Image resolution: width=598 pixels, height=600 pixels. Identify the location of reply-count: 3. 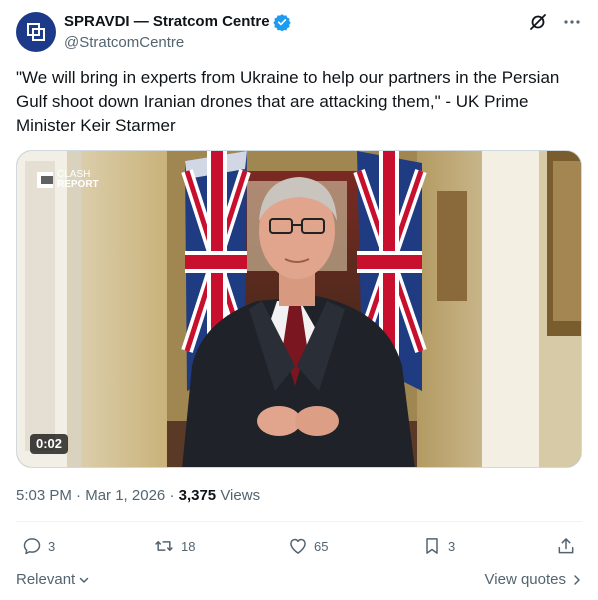
(52, 546).